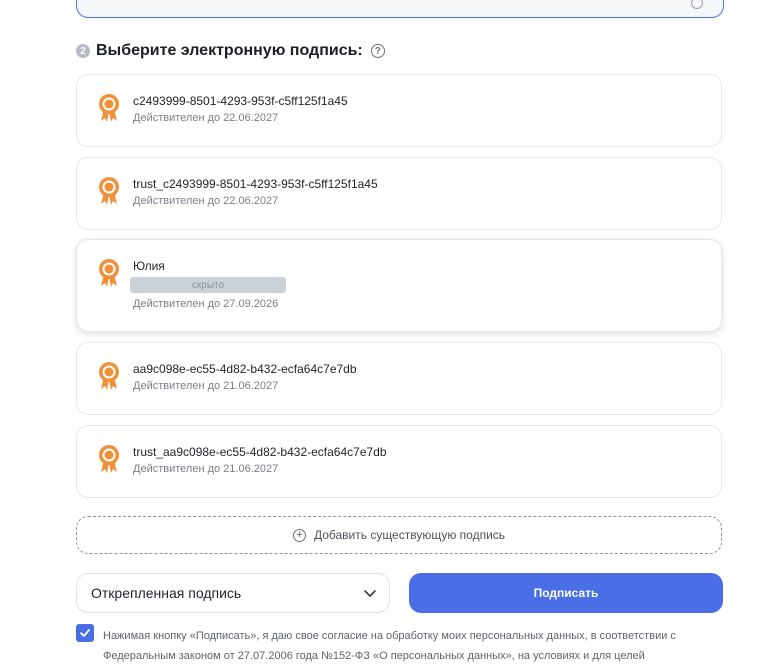 This screenshot has height=666, width=762. Describe the element at coordinates (83, 51) in the screenshot. I see `step-number-badge: 2` at that location.